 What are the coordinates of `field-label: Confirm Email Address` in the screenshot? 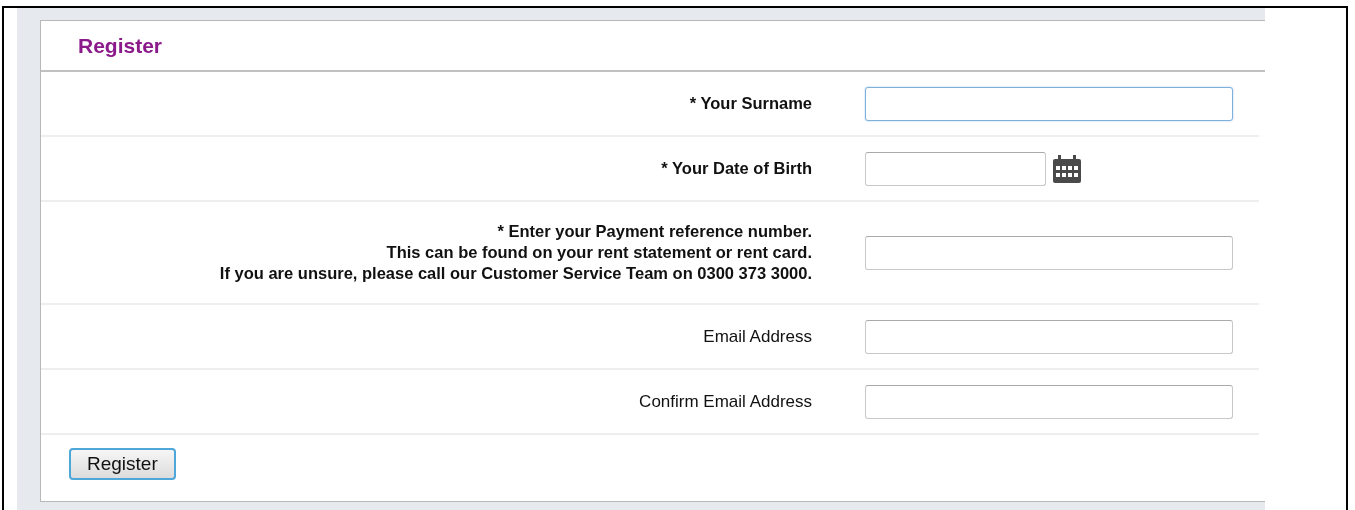 It's located at (725, 401).